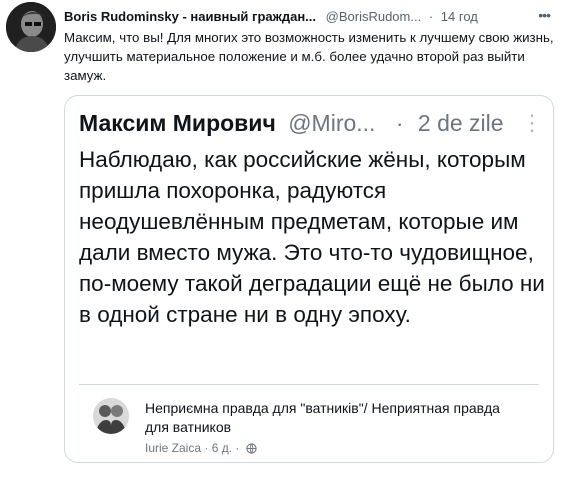 This screenshot has height=478, width=564. I want to click on page-avatar, so click(111, 416).